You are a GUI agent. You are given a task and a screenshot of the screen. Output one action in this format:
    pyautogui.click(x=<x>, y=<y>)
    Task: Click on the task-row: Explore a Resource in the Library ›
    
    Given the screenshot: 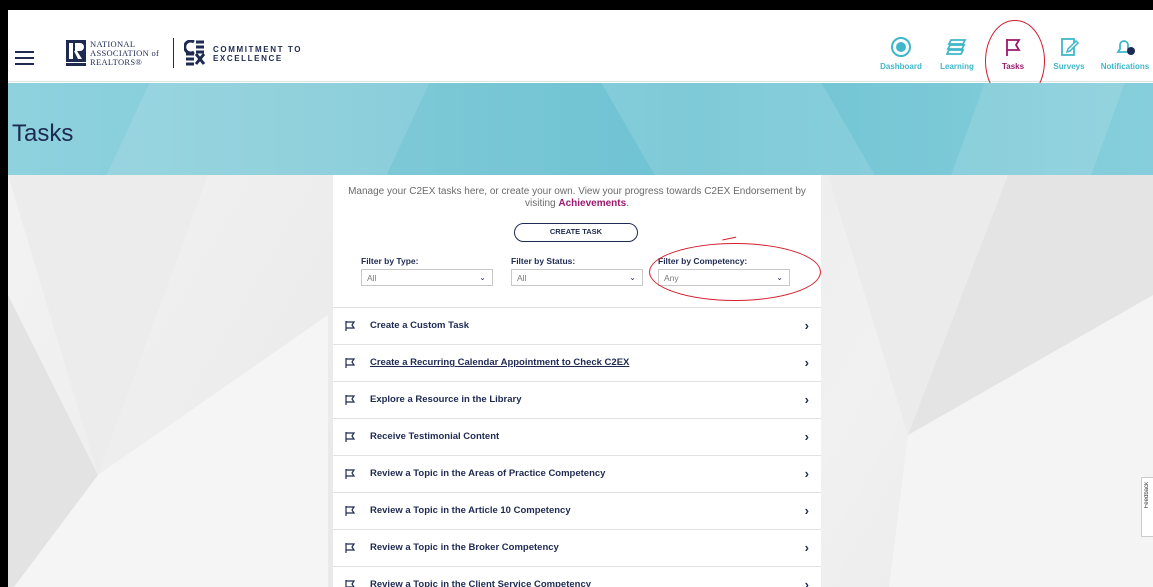 What is the action you would take?
    pyautogui.click(x=577, y=399)
    